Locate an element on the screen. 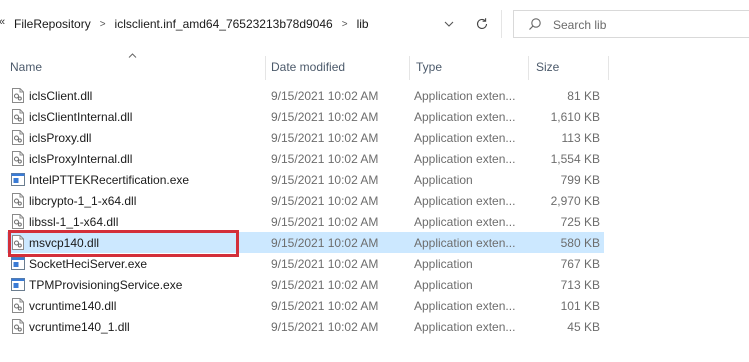  file-name: TPMProvisioningService.exe is located at coordinates (106, 285).